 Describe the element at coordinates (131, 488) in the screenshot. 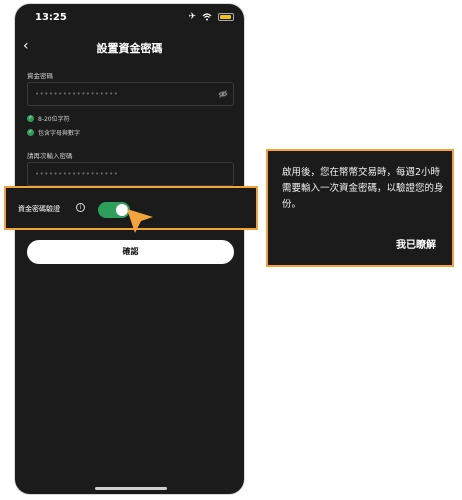

I see `home-indicator` at that location.